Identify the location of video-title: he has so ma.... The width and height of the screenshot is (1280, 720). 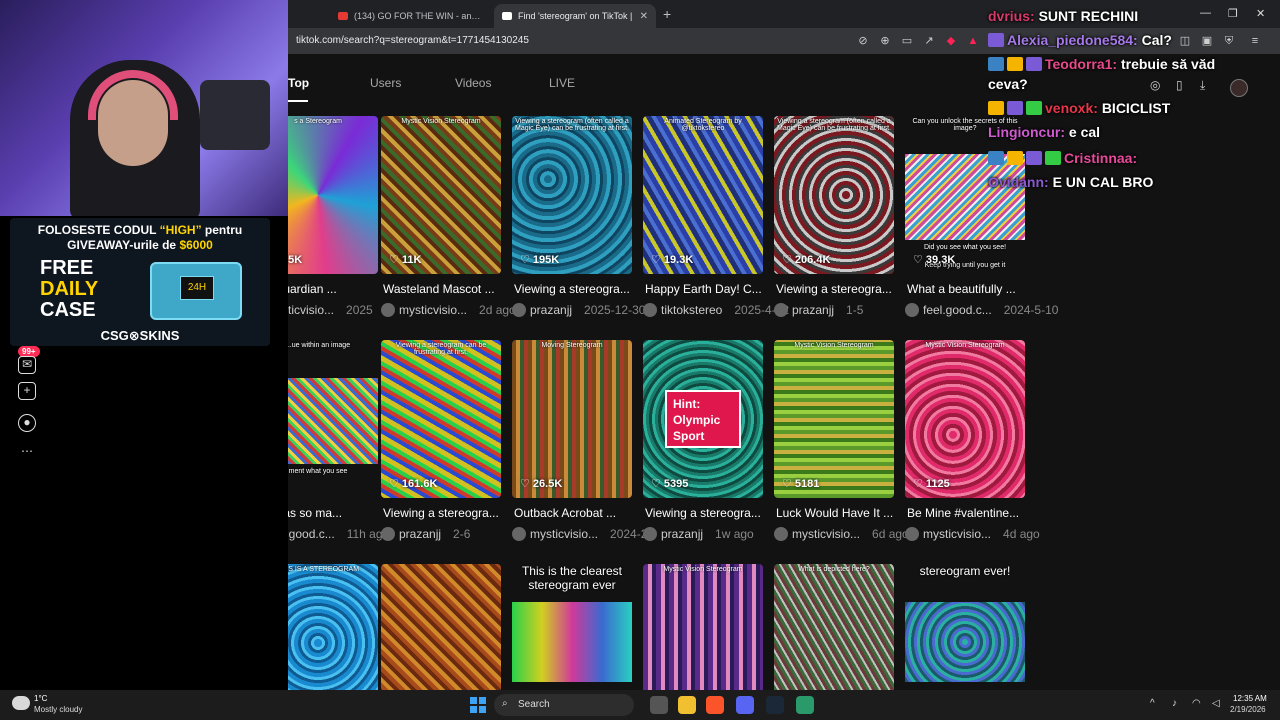
(338, 513).